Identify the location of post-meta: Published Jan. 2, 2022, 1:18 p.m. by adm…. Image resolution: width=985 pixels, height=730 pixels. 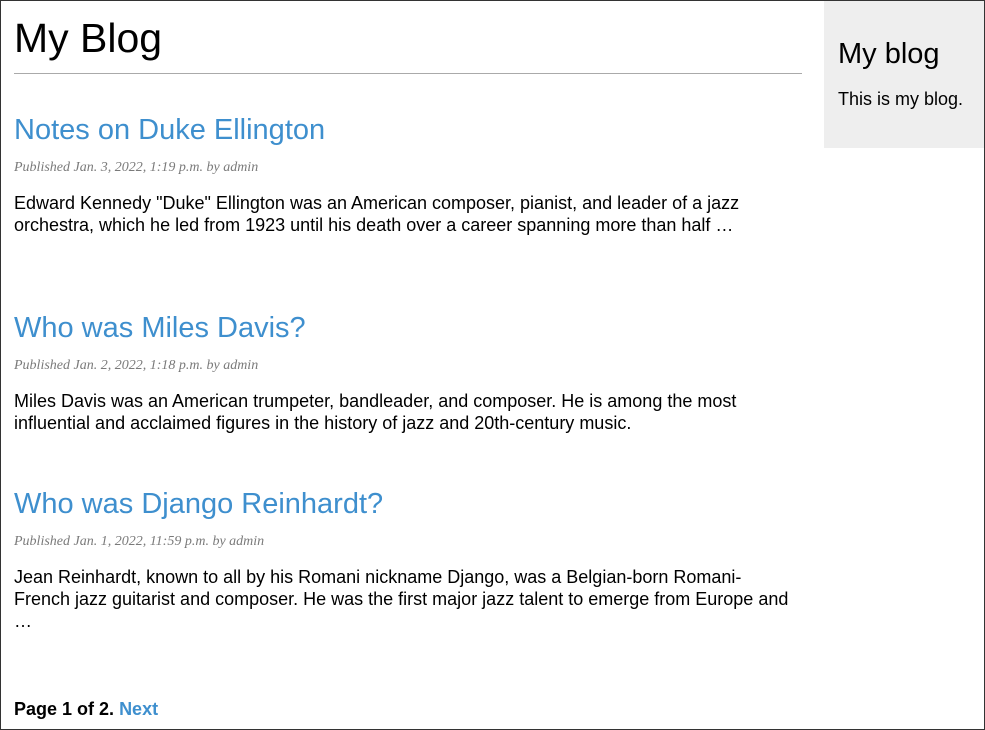
(136, 365).